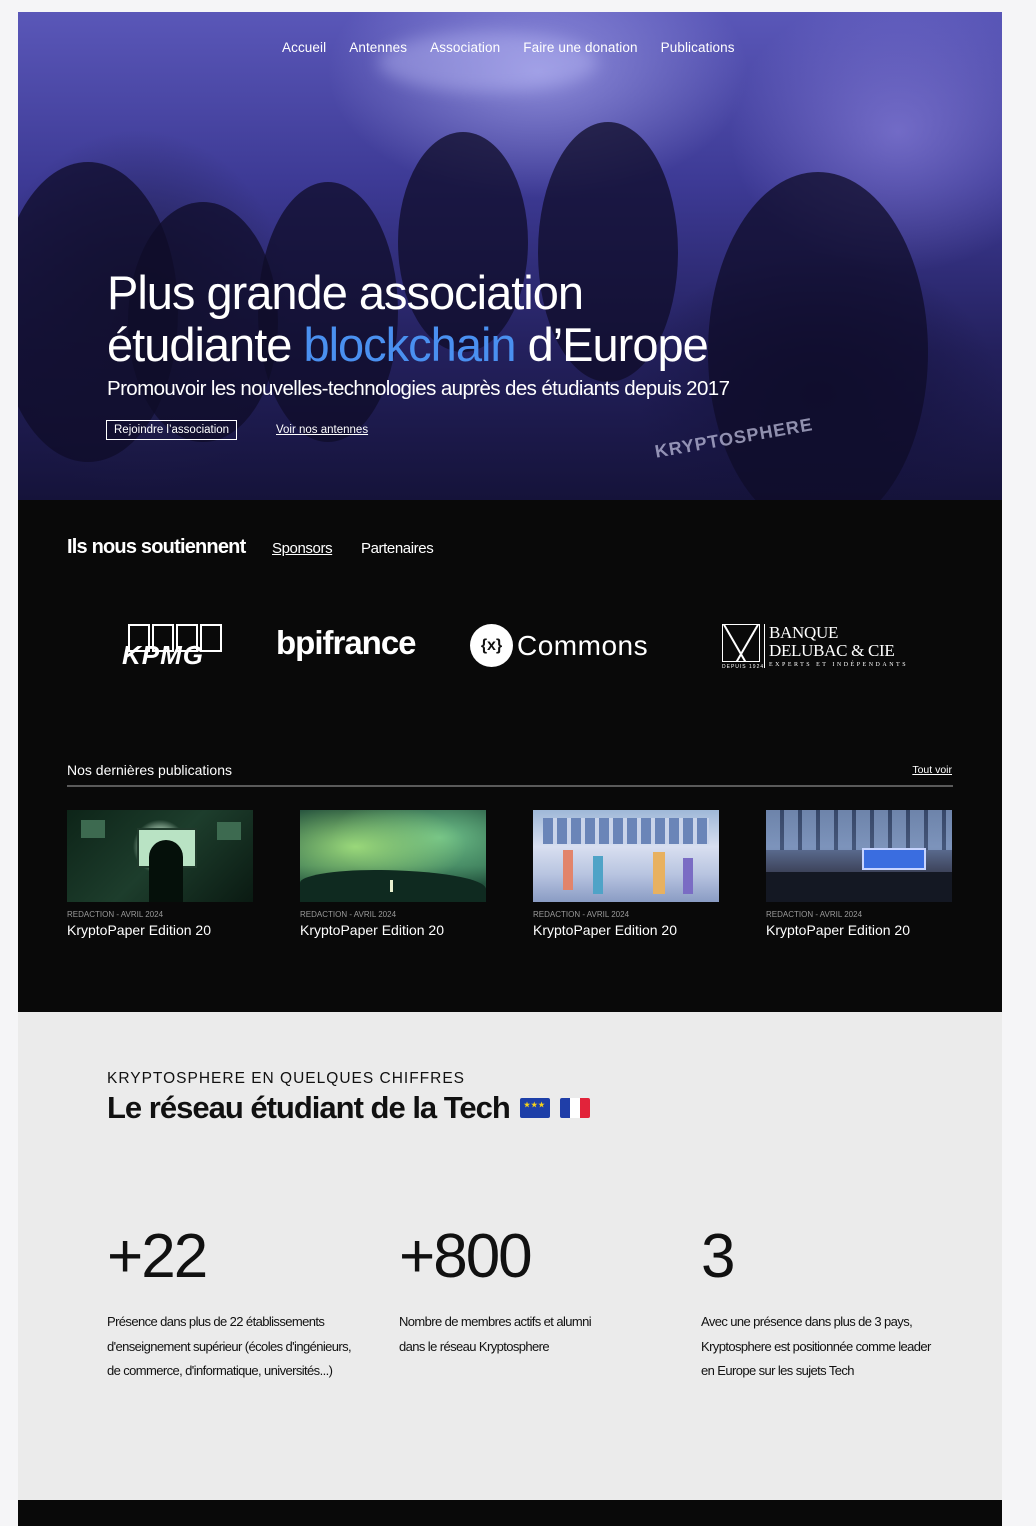  What do you see at coordinates (163, 655) in the screenshot?
I see `kpmg-wordmark: KPMG` at bounding box center [163, 655].